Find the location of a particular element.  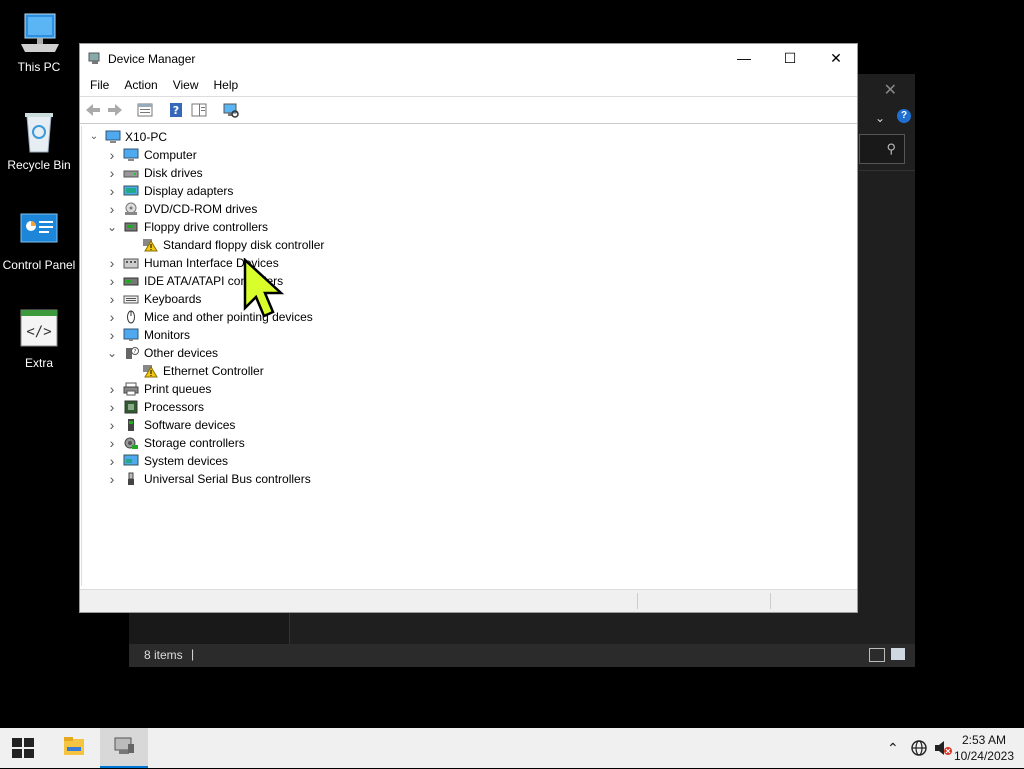

floppy-controller-icon is located at coordinates (131, 227).